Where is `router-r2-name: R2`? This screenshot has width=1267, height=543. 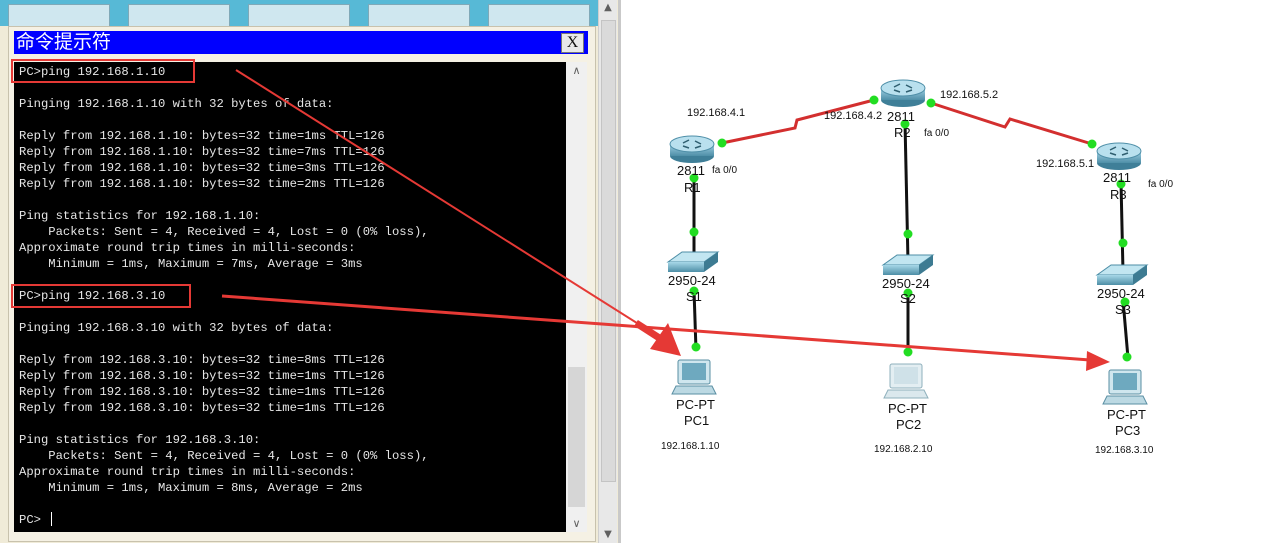
router-r2-name: R2 is located at coordinates (902, 132).